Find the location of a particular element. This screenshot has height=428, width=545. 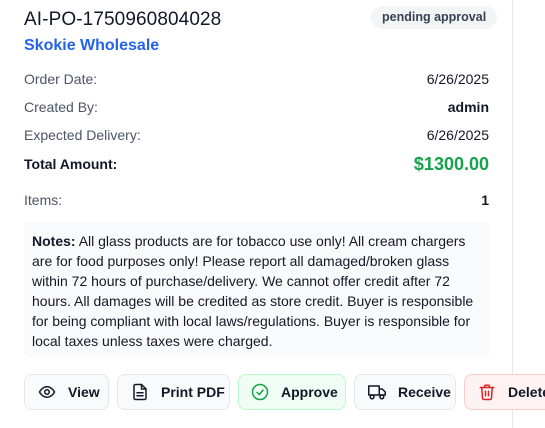

total-amount-value: $1300.00 is located at coordinates (451, 164).